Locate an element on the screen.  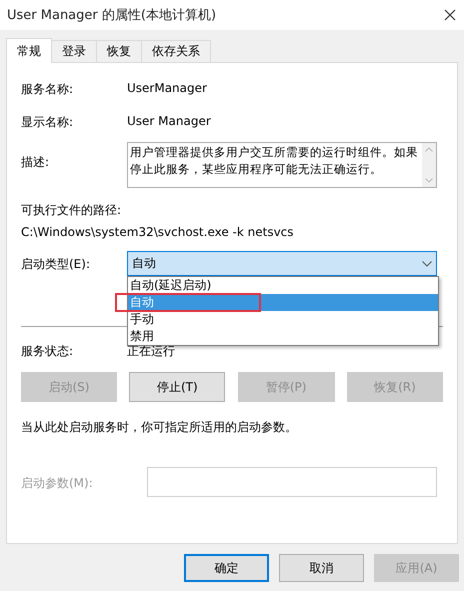
dialog-button: 取消 is located at coordinates (321, 568).